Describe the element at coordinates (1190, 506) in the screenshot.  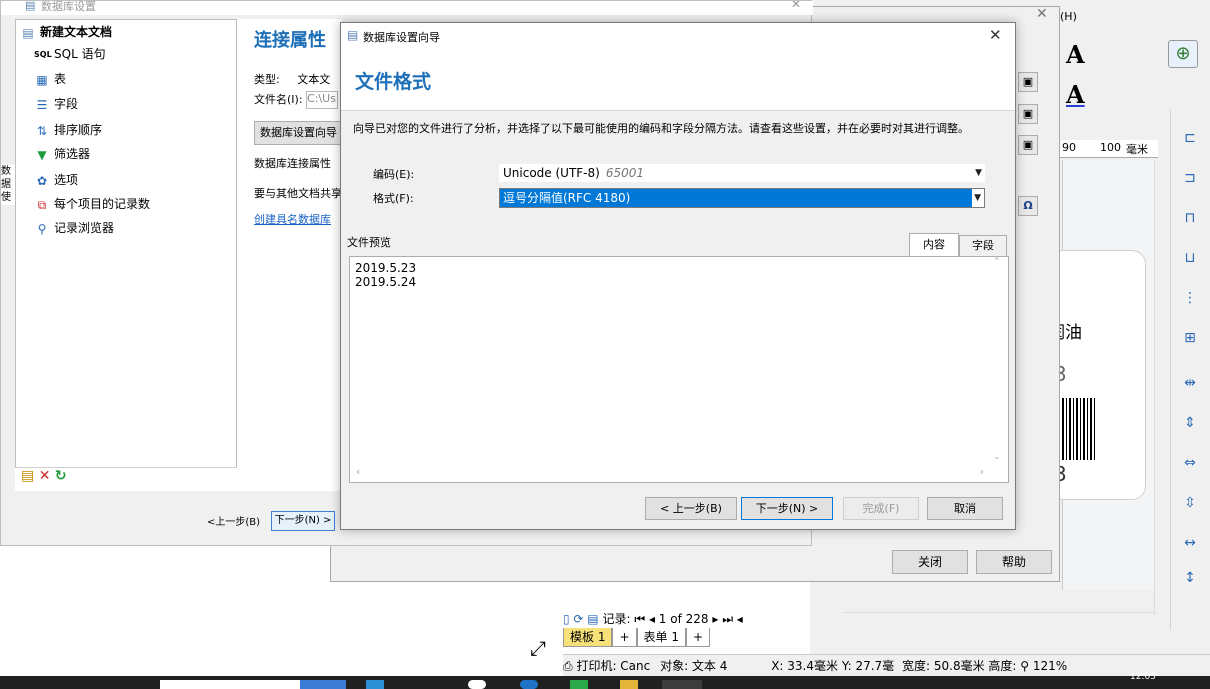
I see `spread-vertical-icon: ⇳` at that location.